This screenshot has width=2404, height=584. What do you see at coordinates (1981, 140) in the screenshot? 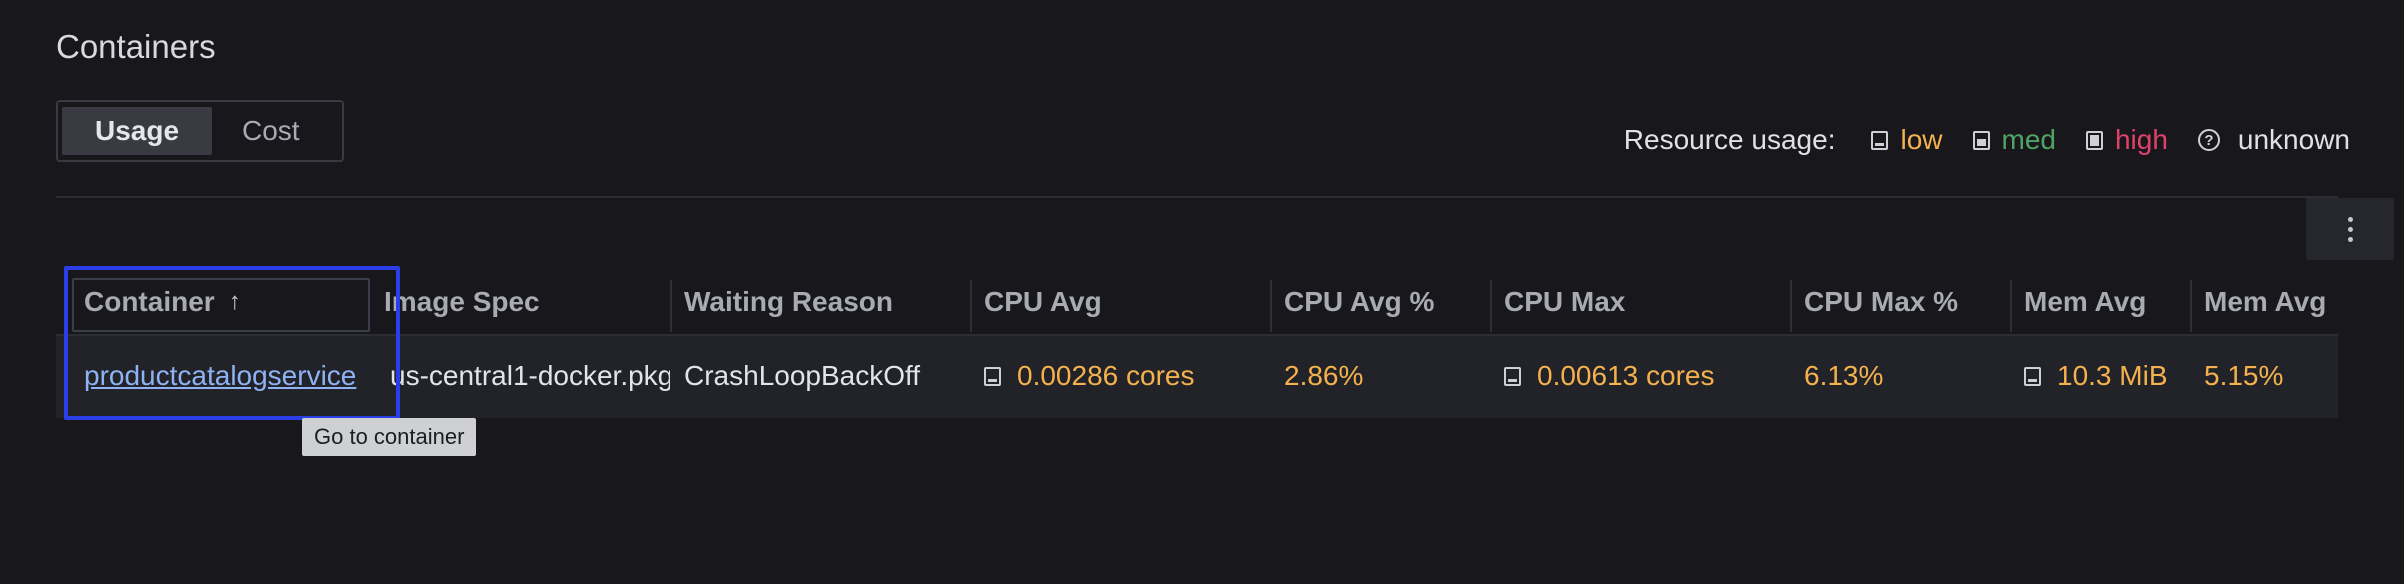
I see `usage-med-icon` at bounding box center [1981, 140].